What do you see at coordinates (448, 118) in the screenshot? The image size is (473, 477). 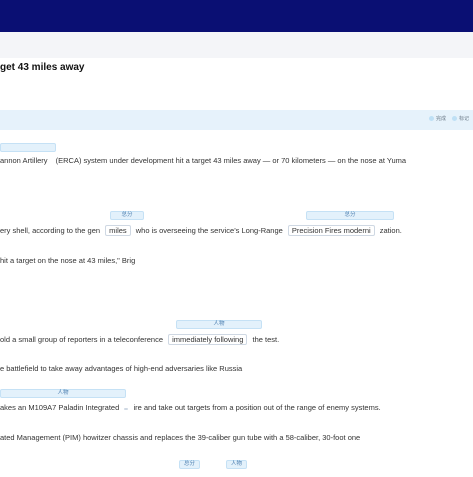 I see `legend: 完成 标记` at bounding box center [448, 118].